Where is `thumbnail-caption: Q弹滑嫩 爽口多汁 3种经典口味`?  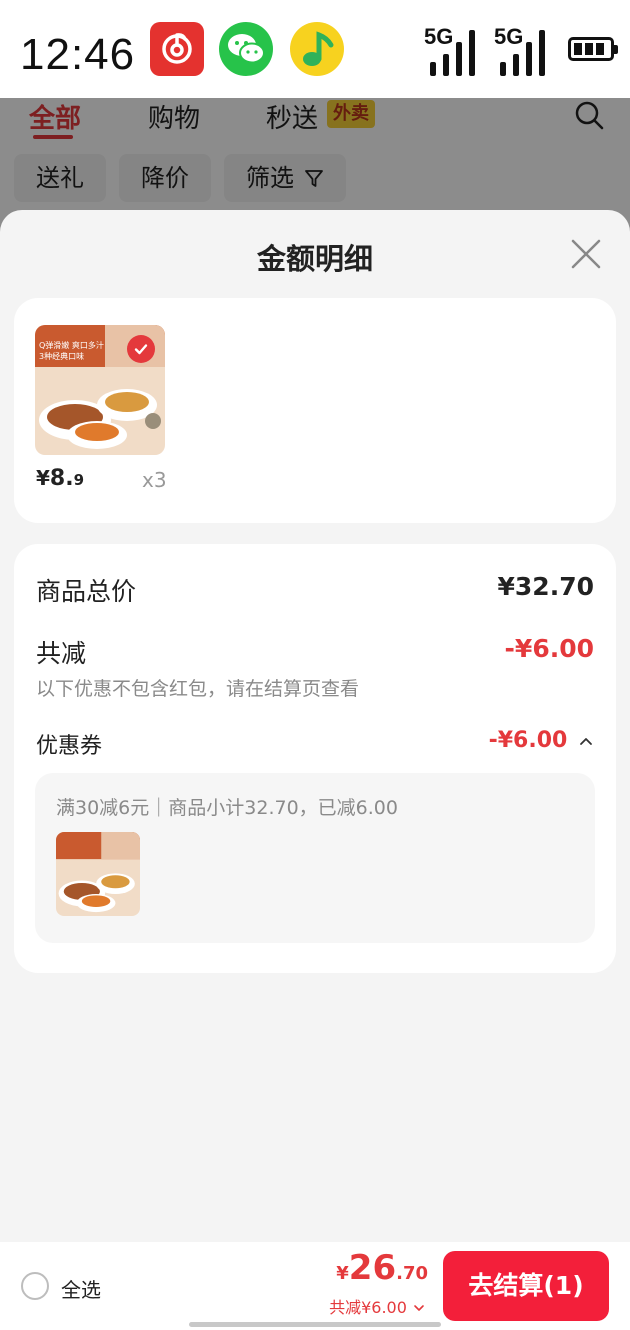 thumbnail-caption: Q弹滑嫩 爽口多汁 3种经典口味 is located at coordinates (71, 351).